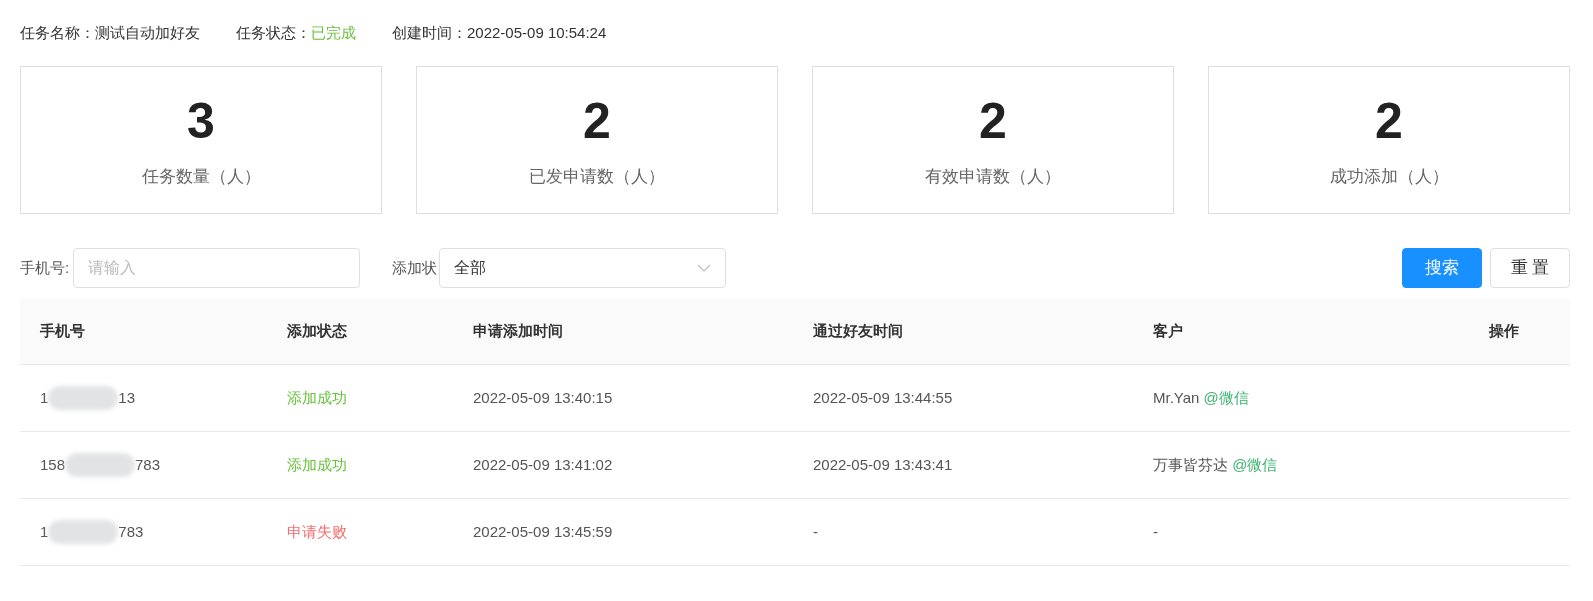 This screenshot has width=1593, height=601. What do you see at coordinates (1168, 331) in the screenshot?
I see `column-header: 客户` at bounding box center [1168, 331].